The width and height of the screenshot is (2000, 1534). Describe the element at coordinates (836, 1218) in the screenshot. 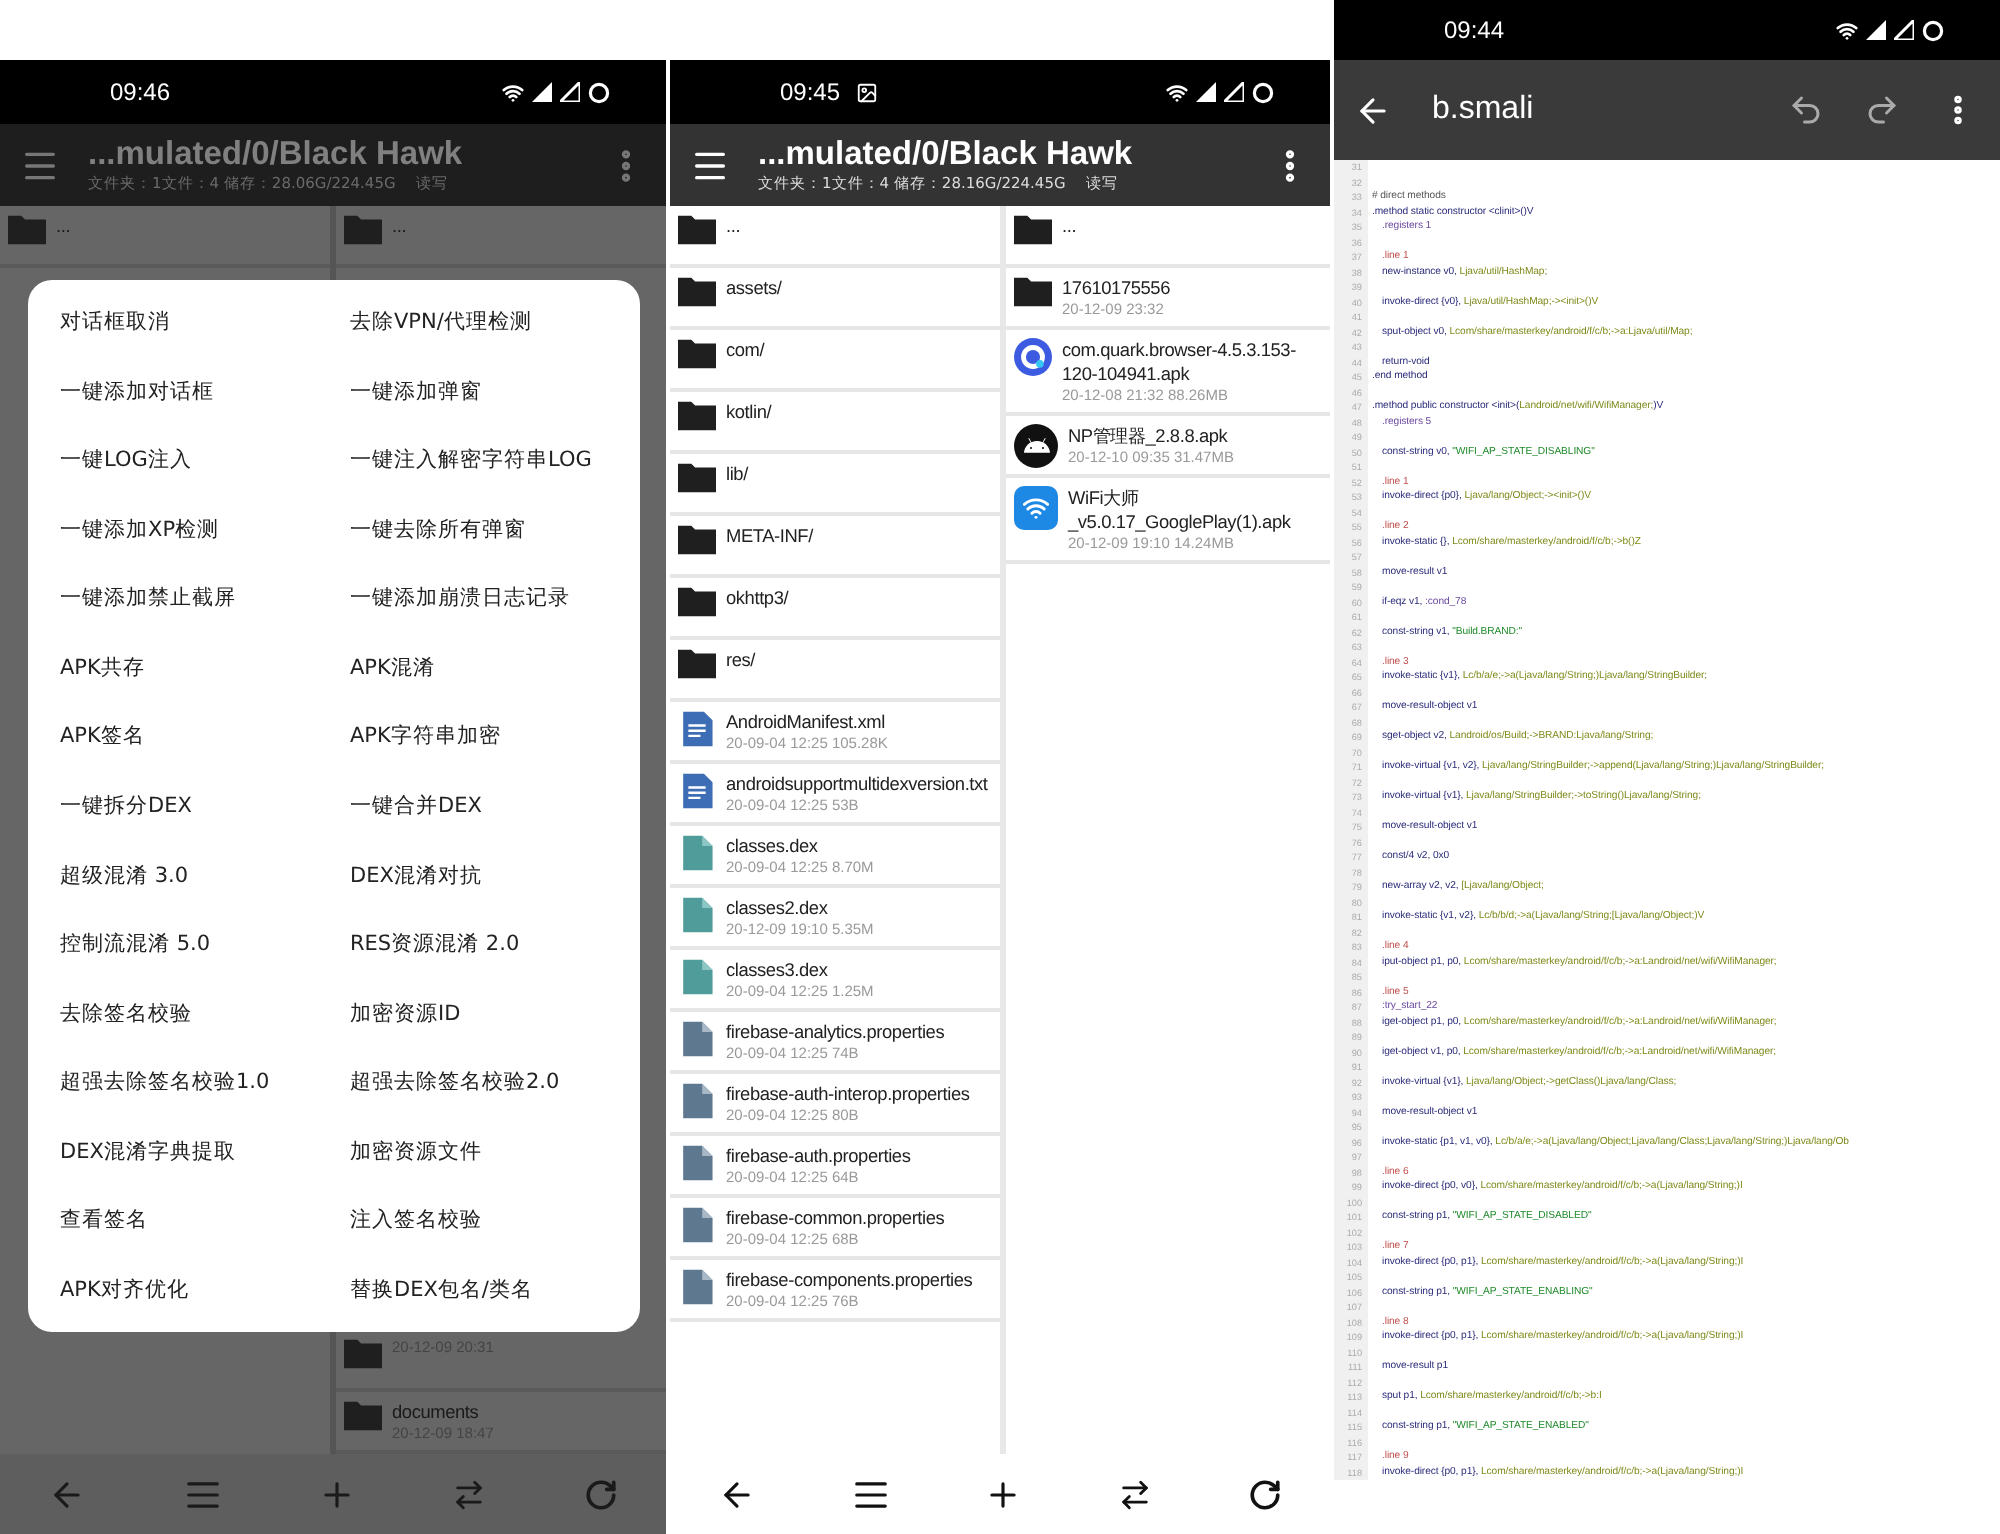

I see `file-name: firebase-common.properties` at that location.